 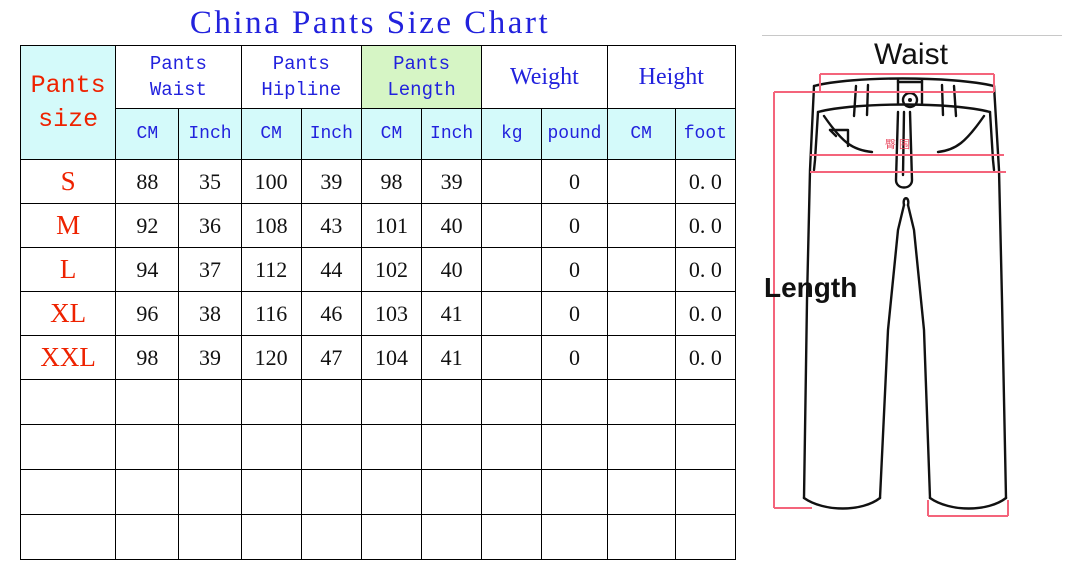 What do you see at coordinates (301, 64) in the screenshot?
I see `header-group-hipline-line1: Pants` at bounding box center [301, 64].